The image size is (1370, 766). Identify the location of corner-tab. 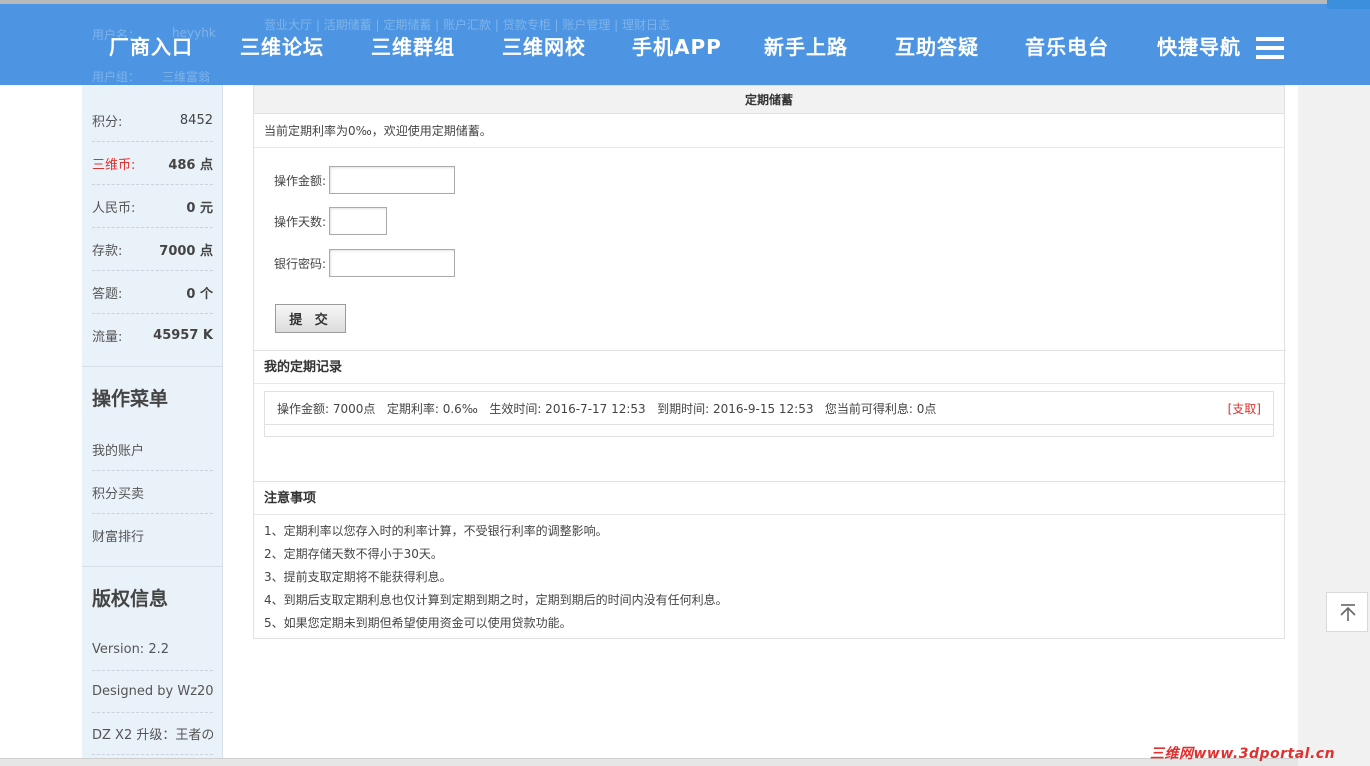
(1348, 4).